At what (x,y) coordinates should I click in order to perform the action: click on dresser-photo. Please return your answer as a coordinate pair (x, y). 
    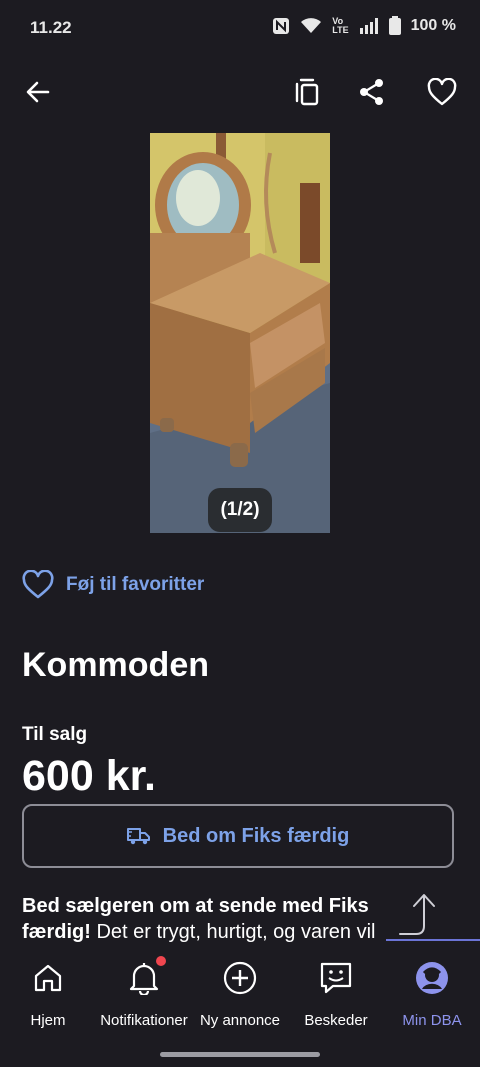
    Looking at the image, I should click on (240, 333).